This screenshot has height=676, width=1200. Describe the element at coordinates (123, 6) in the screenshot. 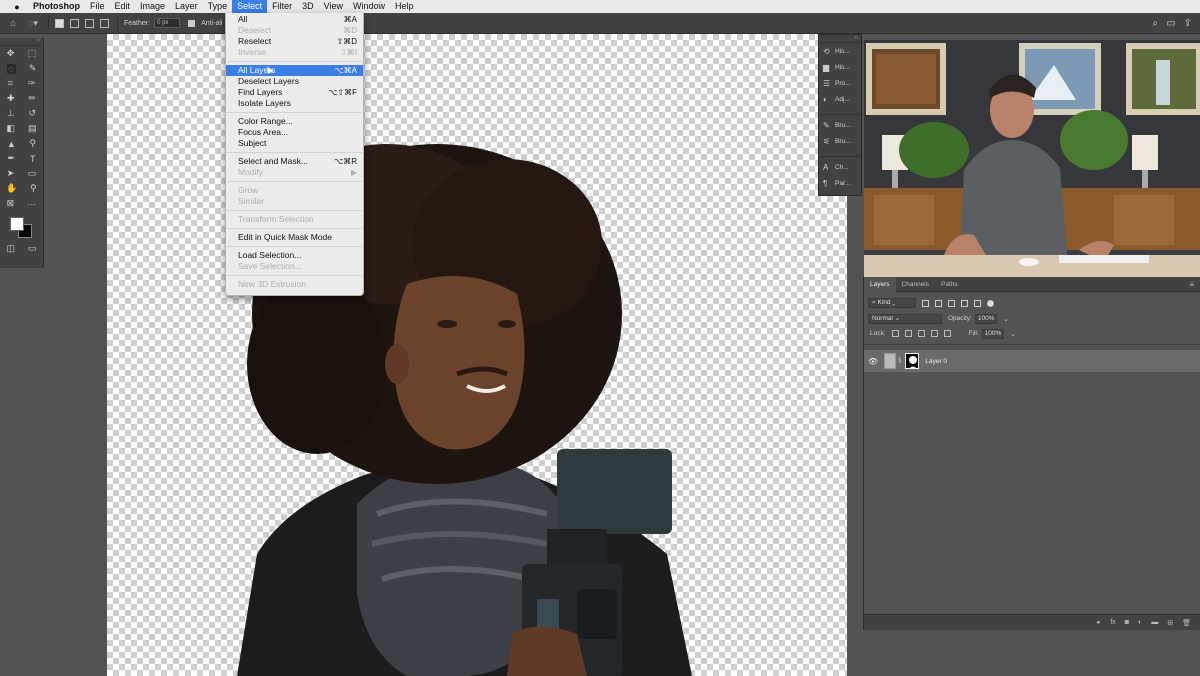

I see `menu-edit: Edit` at that location.